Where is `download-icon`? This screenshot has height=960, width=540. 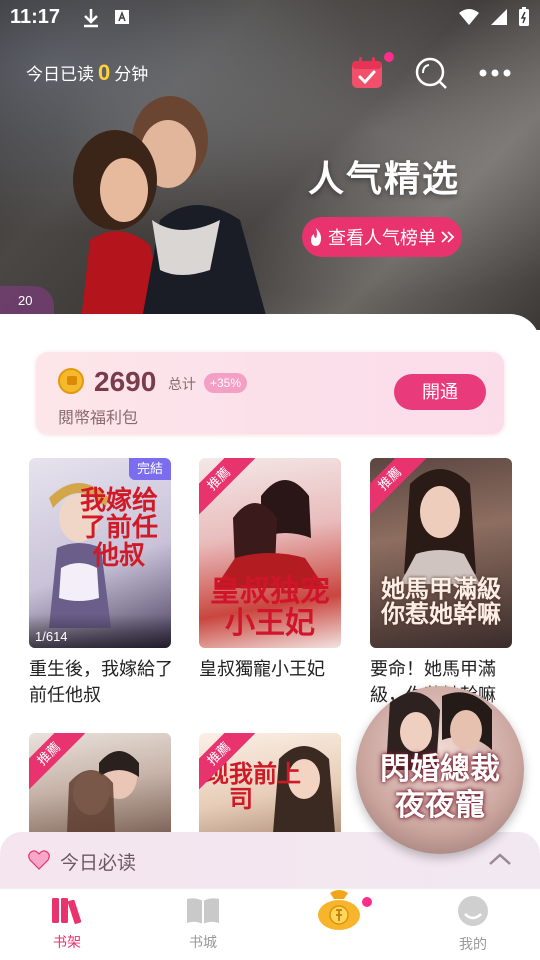 download-icon is located at coordinates (91, 18).